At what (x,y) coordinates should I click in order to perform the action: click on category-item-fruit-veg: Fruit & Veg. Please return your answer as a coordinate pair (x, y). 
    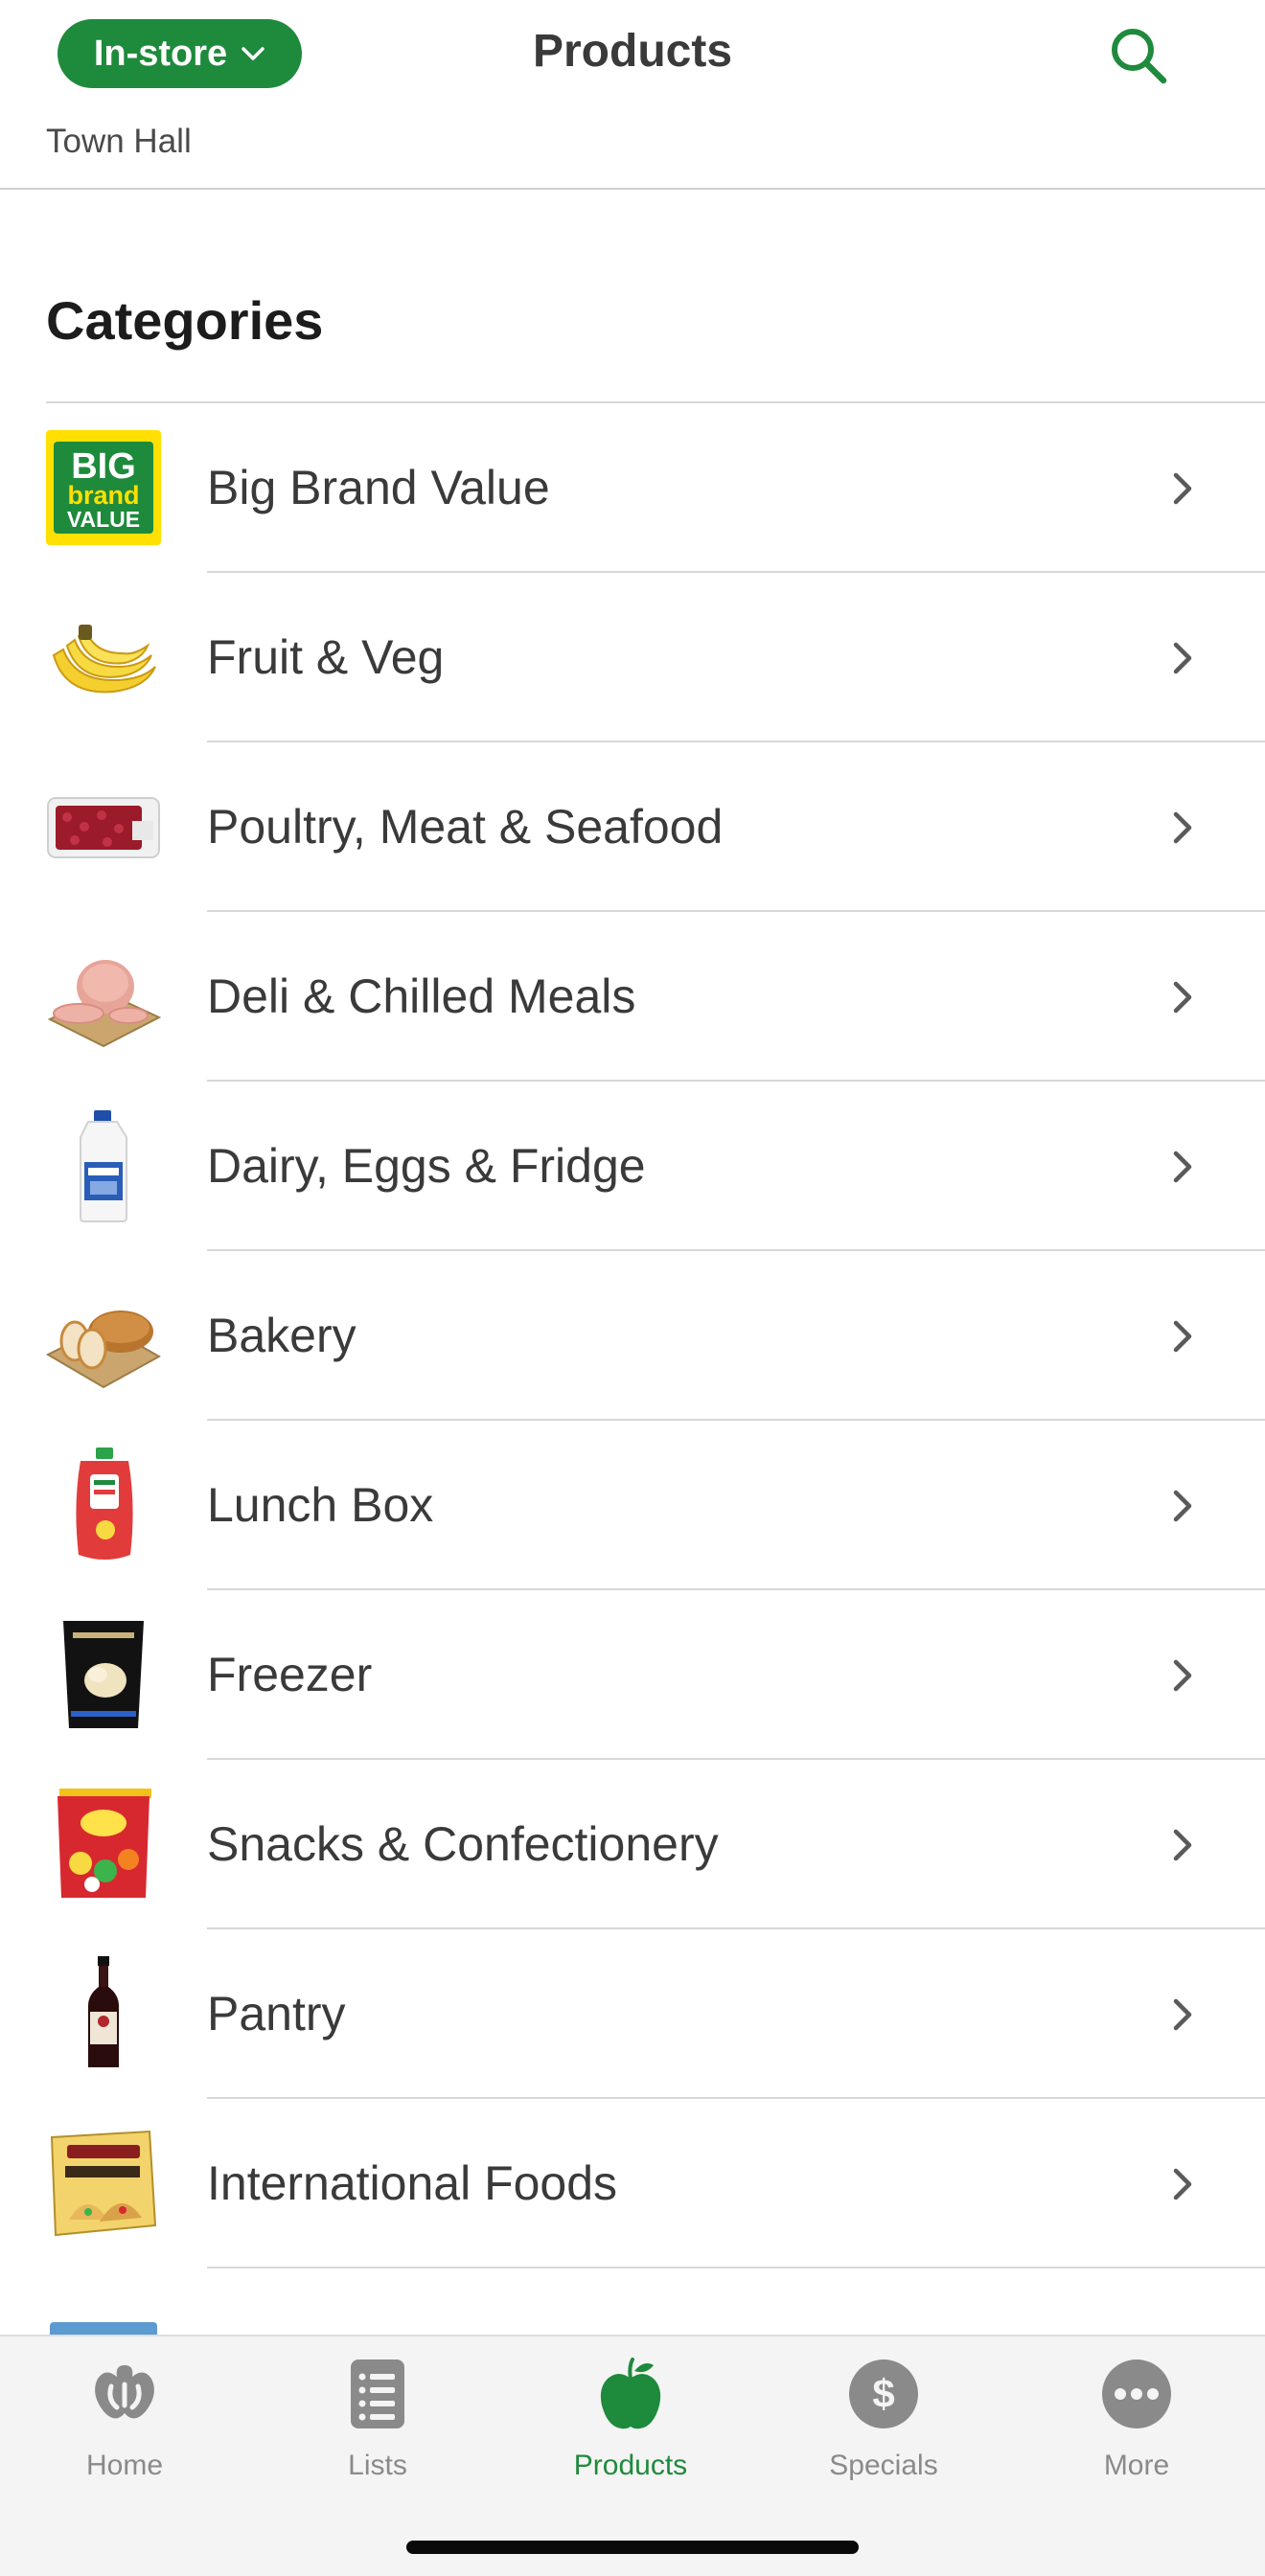
    Looking at the image, I should click on (632, 657).